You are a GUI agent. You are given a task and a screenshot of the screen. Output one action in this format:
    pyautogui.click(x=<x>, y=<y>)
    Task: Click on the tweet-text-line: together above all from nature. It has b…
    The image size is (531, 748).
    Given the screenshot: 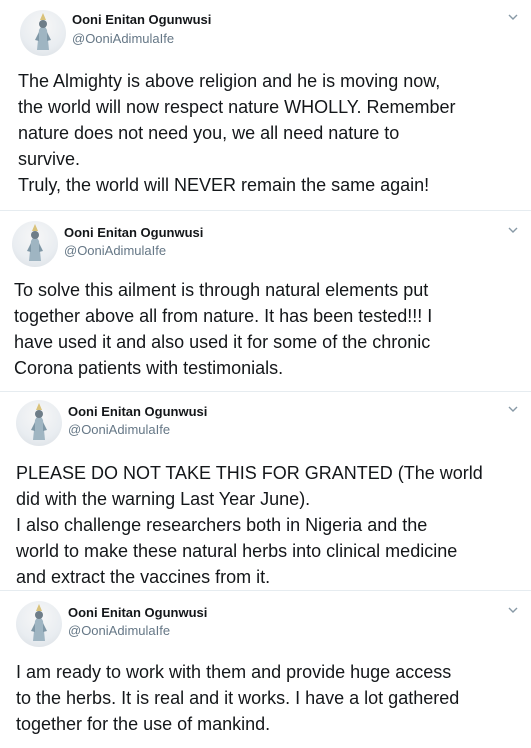 What is the action you would take?
    pyautogui.click(x=223, y=316)
    